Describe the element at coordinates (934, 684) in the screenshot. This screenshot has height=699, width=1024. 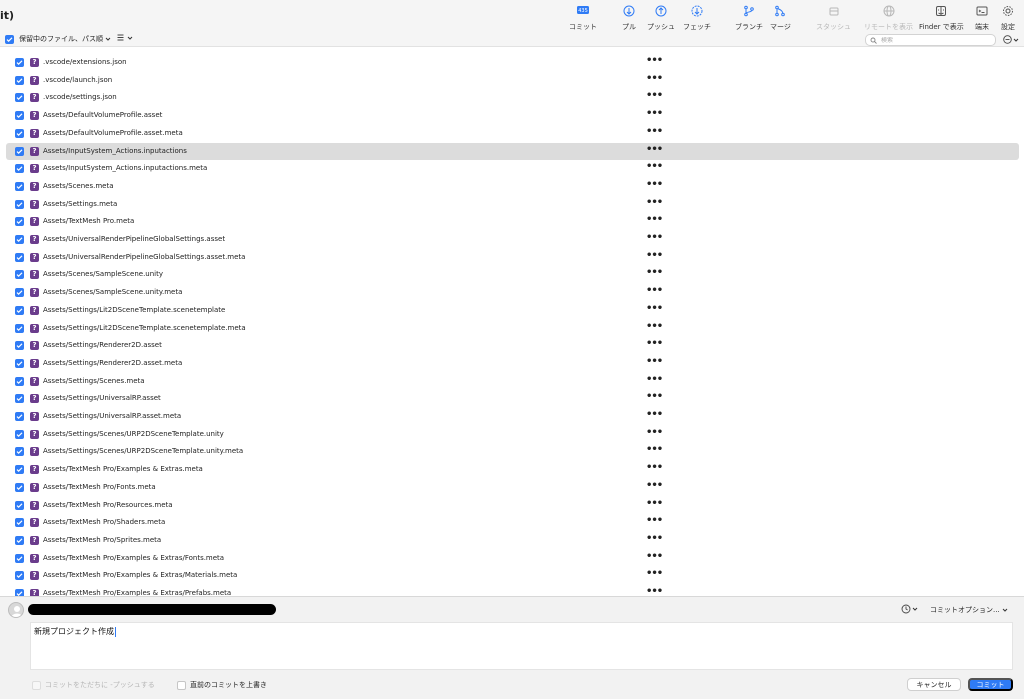
I see `cancel-button: キャンセル` at that location.